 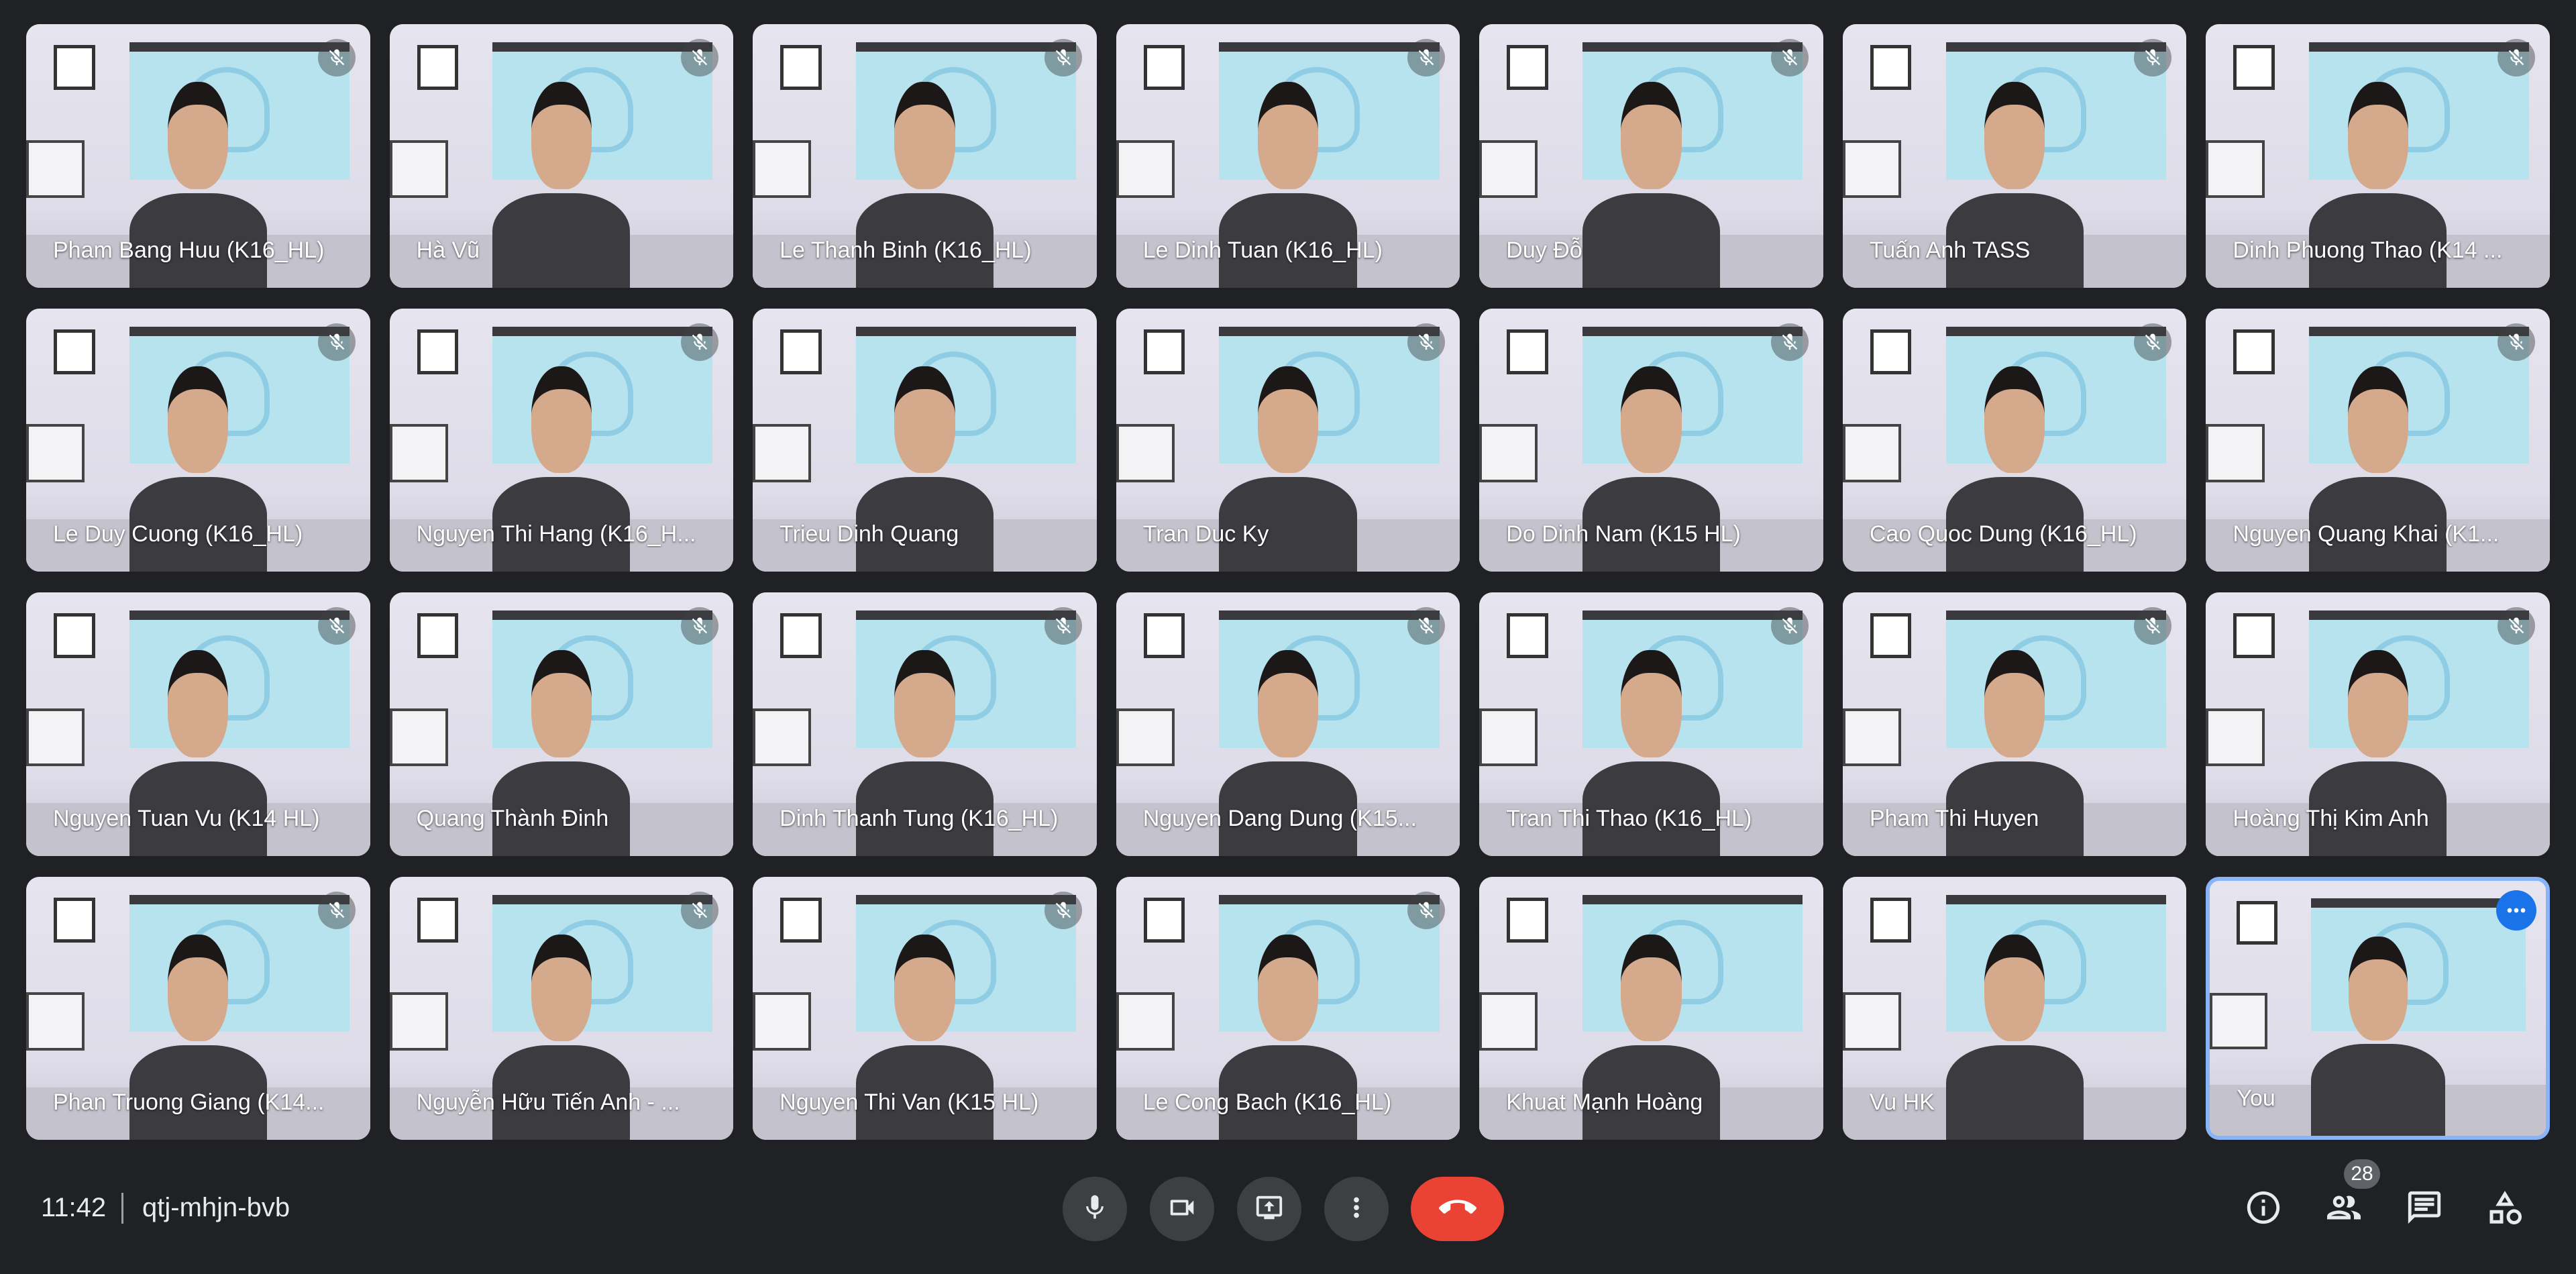 I want to click on participant-name: You, so click(x=2256, y=1098).